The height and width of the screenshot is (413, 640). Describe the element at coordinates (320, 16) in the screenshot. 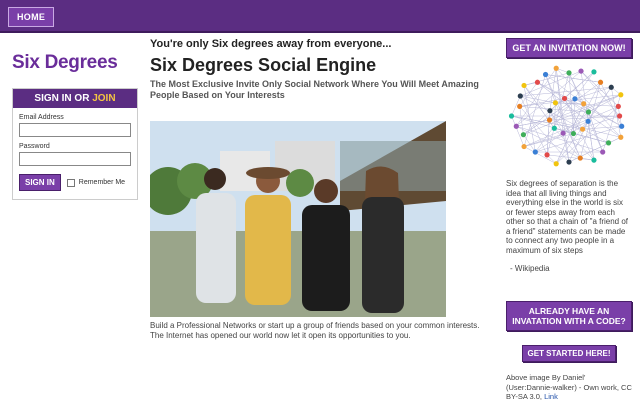

I see `top-nav-bar: HOME` at that location.